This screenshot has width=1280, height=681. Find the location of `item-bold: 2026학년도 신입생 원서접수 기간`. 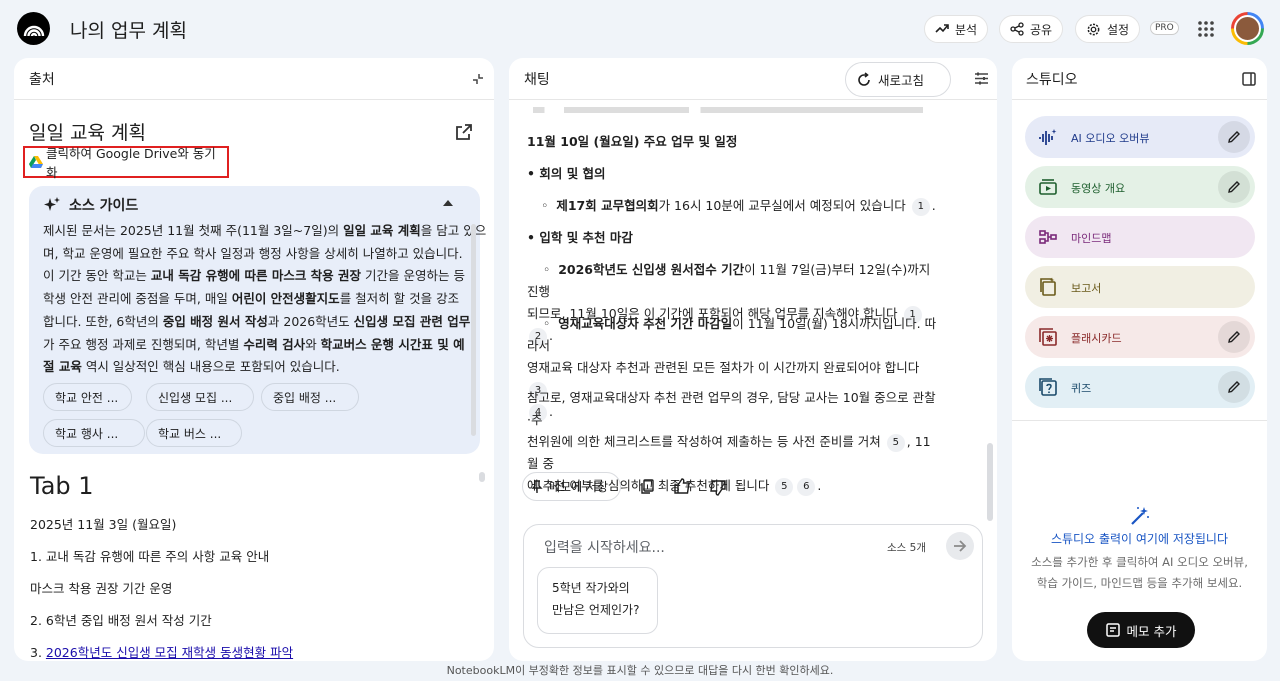

item-bold: 2026학년도 신입생 원서접수 기간 is located at coordinates (651, 269).